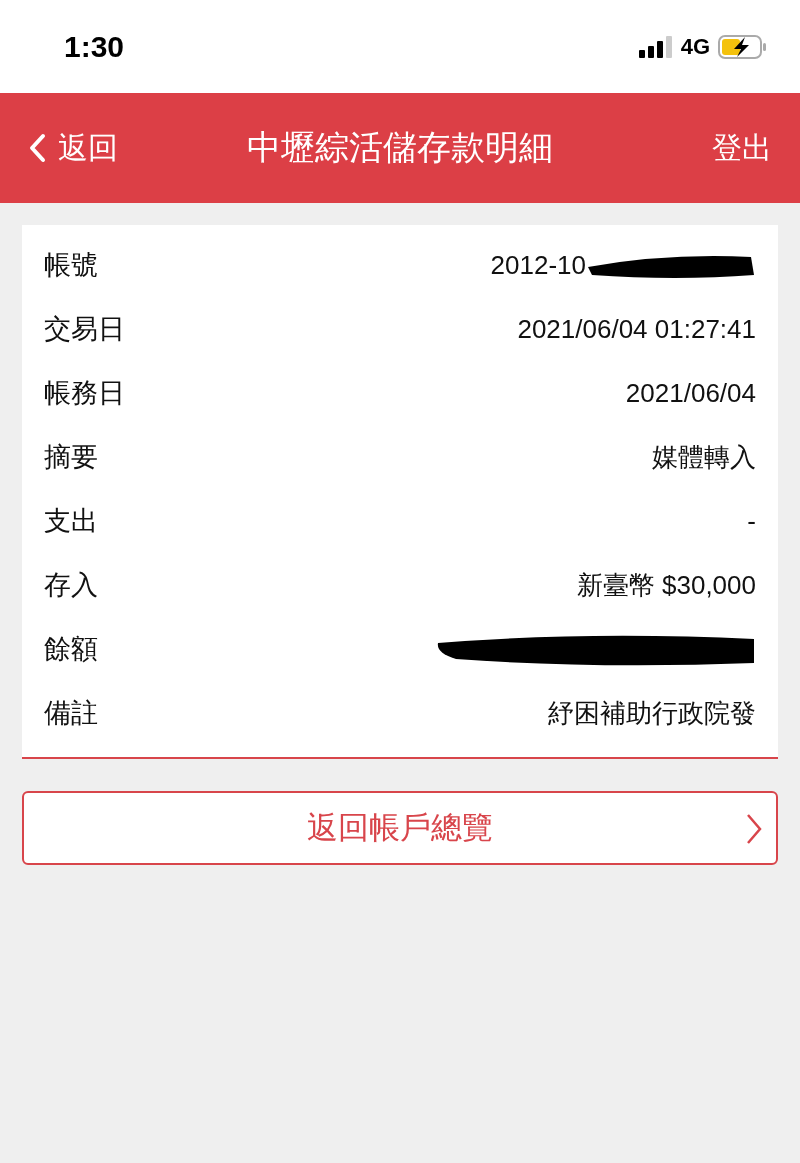 Image resolution: width=800 pixels, height=1163 pixels. What do you see at coordinates (655, 46) in the screenshot?
I see `signal-icon` at bounding box center [655, 46].